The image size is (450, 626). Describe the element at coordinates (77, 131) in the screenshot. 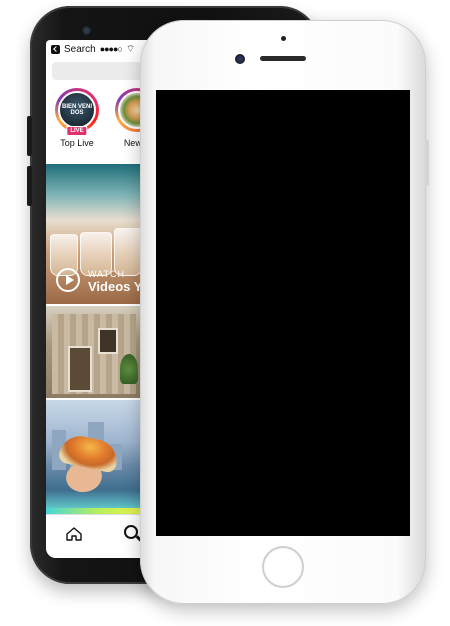

I see `live-badge: LIVE` at that location.